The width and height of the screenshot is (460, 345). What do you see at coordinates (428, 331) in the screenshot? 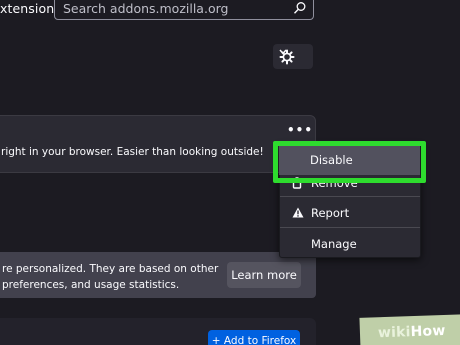
I see `wikihow-logo-how: How` at bounding box center [428, 331].